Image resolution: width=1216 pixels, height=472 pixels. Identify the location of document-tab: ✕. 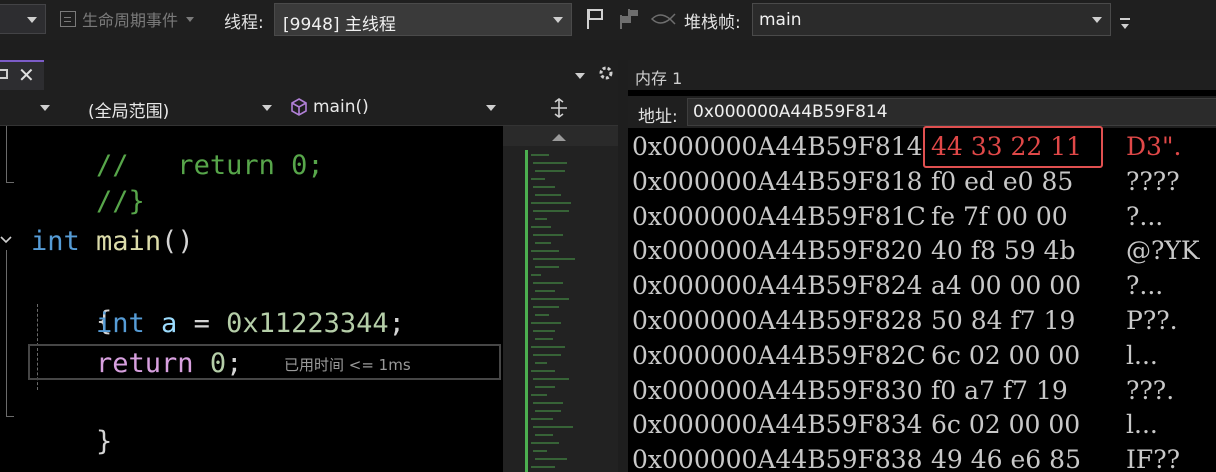
(22, 75).